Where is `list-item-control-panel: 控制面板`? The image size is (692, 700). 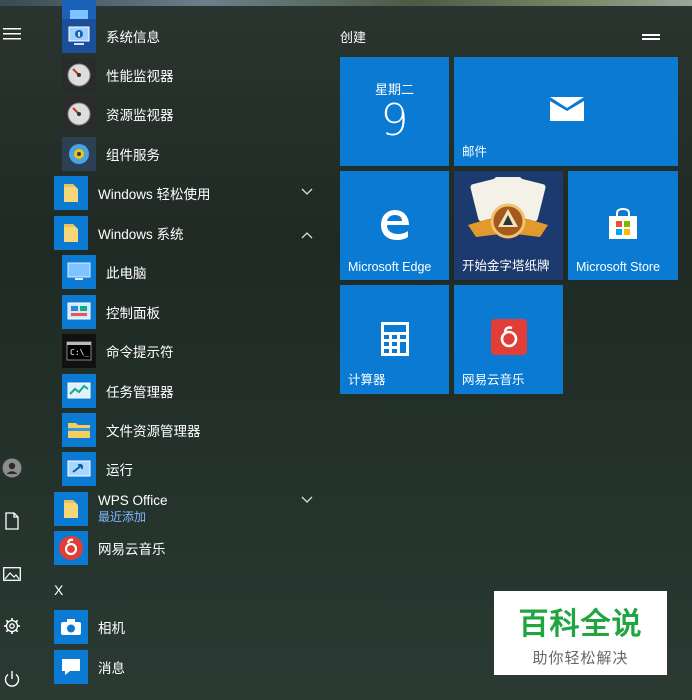 list-item-control-panel: 控制面板 is located at coordinates (111, 311).